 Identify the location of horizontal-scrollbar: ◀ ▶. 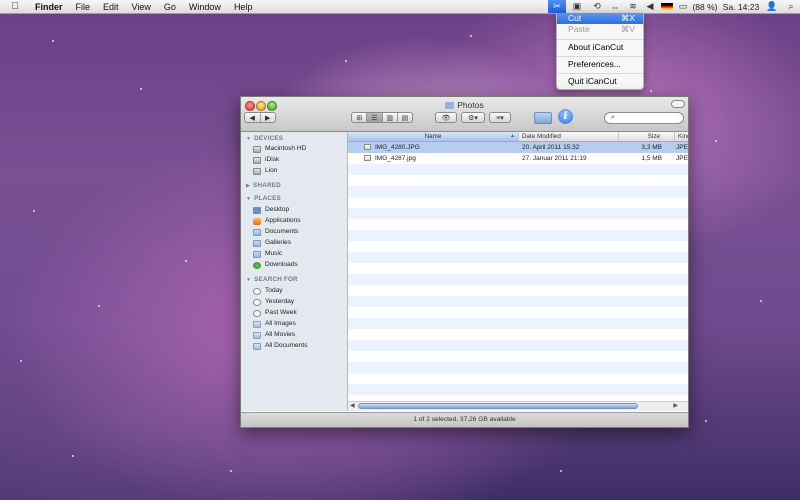
(518, 406).